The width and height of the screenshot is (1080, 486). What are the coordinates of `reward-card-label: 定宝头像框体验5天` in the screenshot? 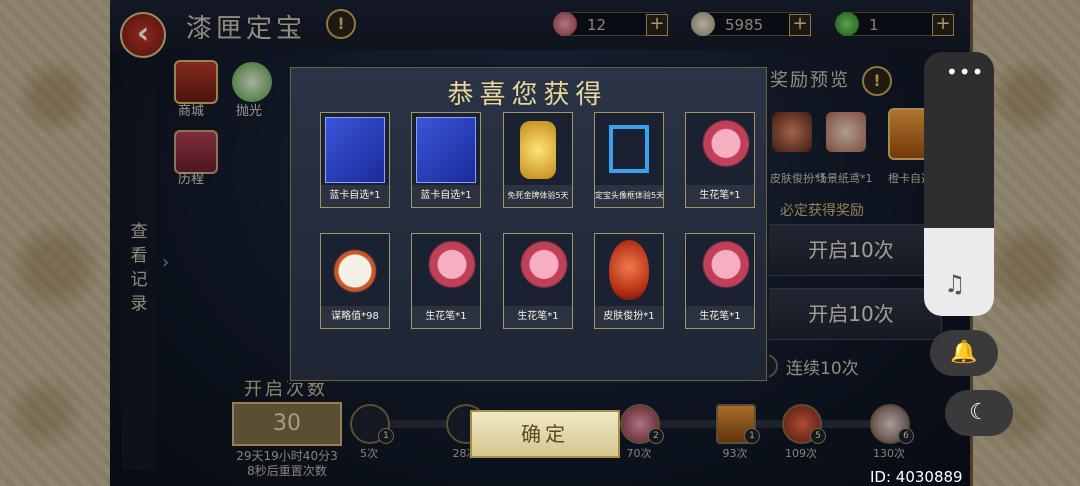 It's located at (629, 196).